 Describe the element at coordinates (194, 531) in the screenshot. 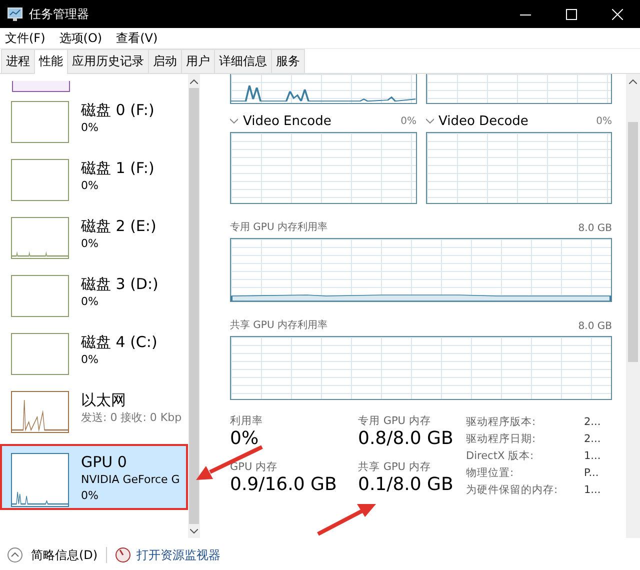

I see `scroll-down-icon` at that location.